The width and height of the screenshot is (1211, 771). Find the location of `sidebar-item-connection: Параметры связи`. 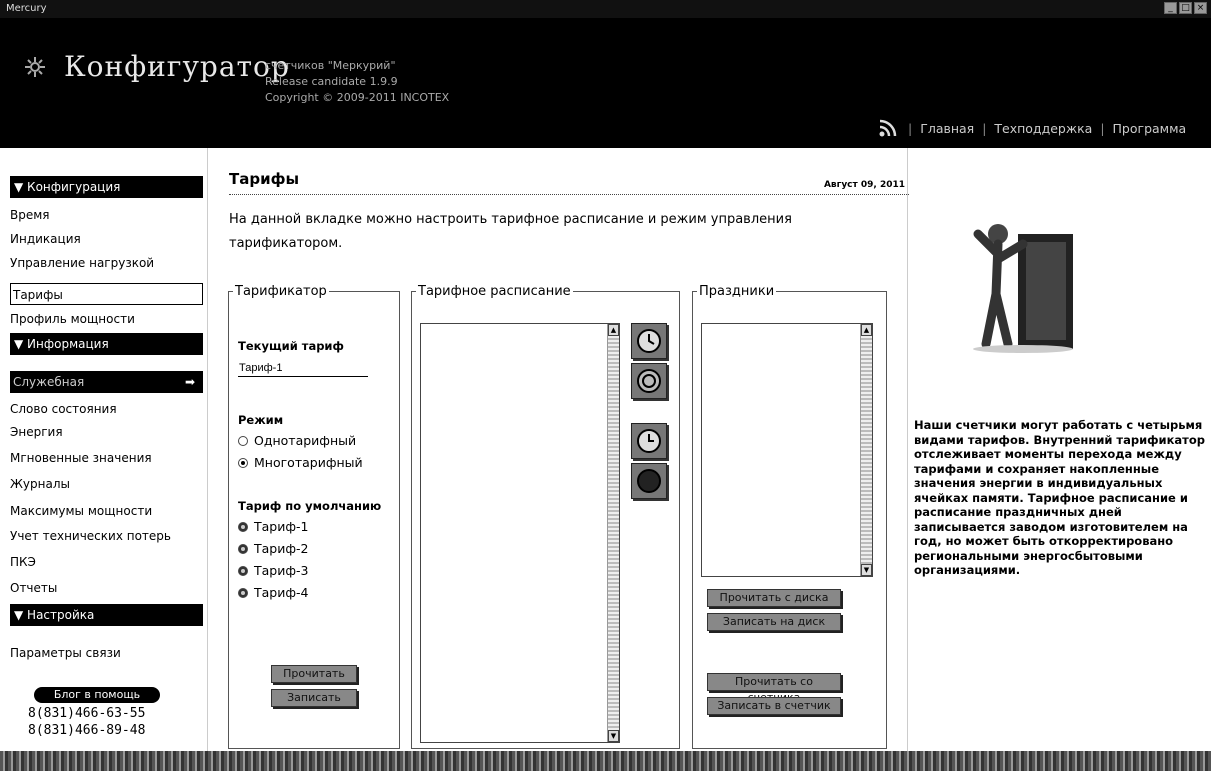

sidebar-item-connection: Параметры связи is located at coordinates (106, 653).